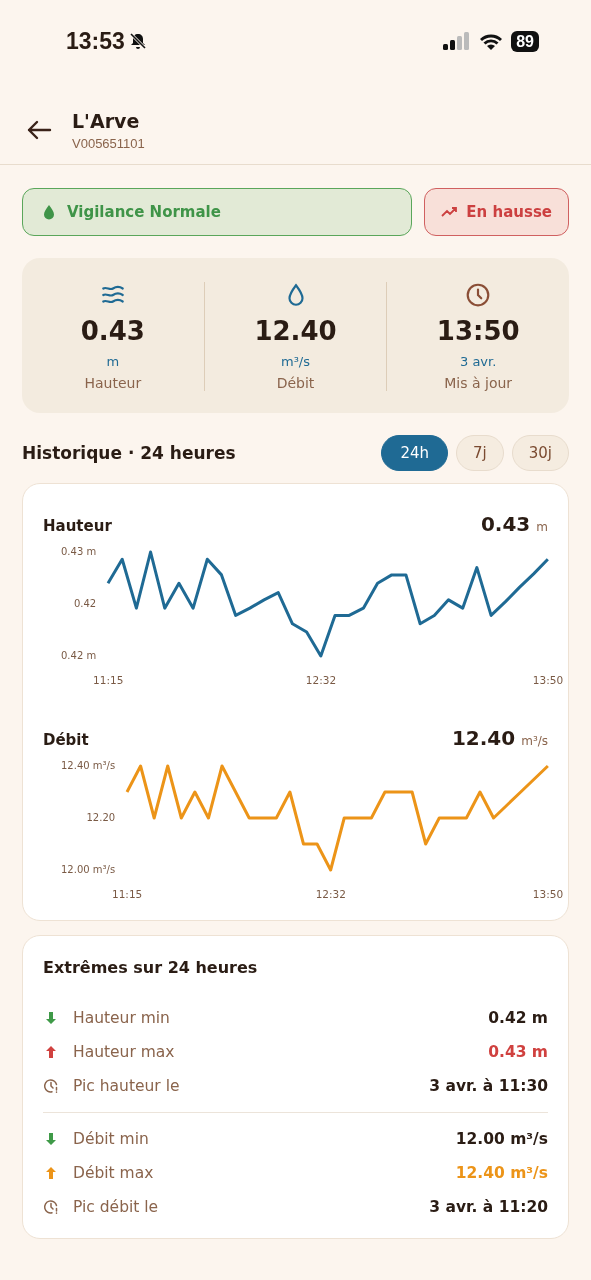 The image size is (591, 1280). I want to click on extreme-value: 0.43 m, so click(518, 1052).